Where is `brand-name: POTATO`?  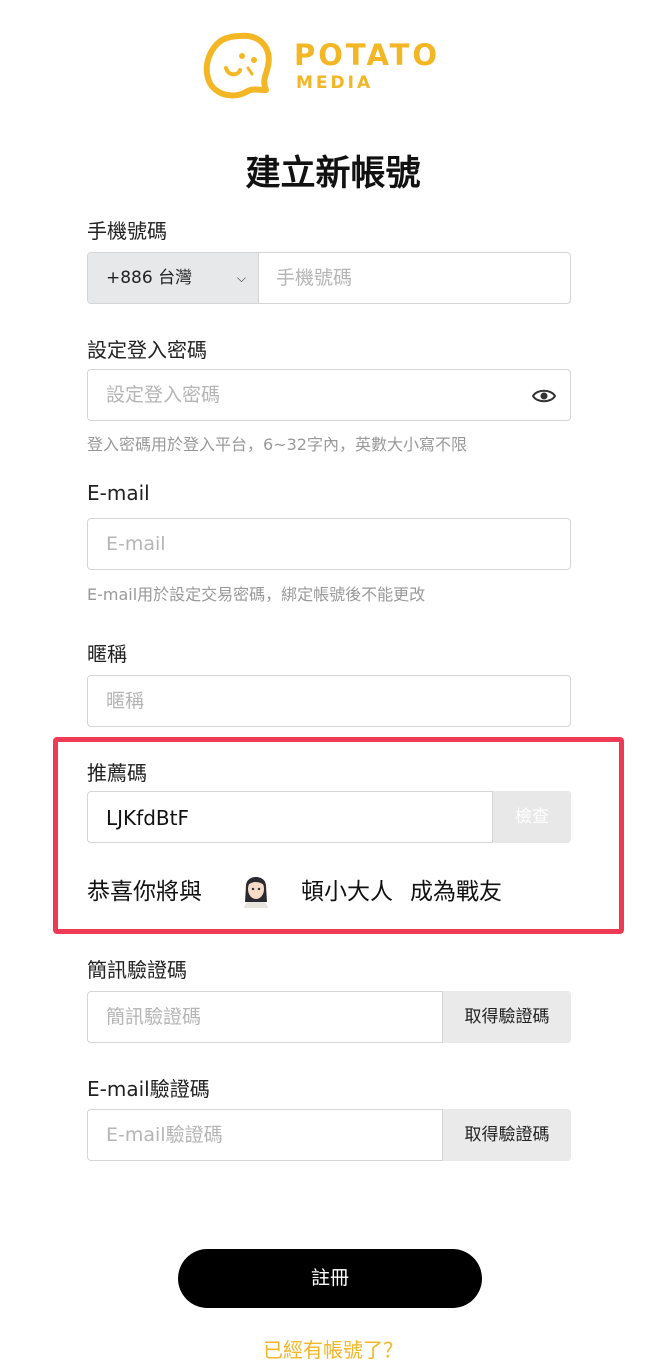 brand-name: POTATO is located at coordinates (367, 55).